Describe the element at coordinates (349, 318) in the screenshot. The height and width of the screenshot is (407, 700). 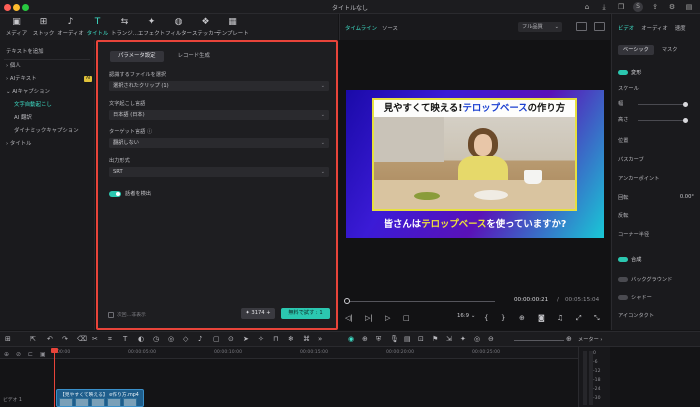
I see `step-back-icon: ◁|` at that location.